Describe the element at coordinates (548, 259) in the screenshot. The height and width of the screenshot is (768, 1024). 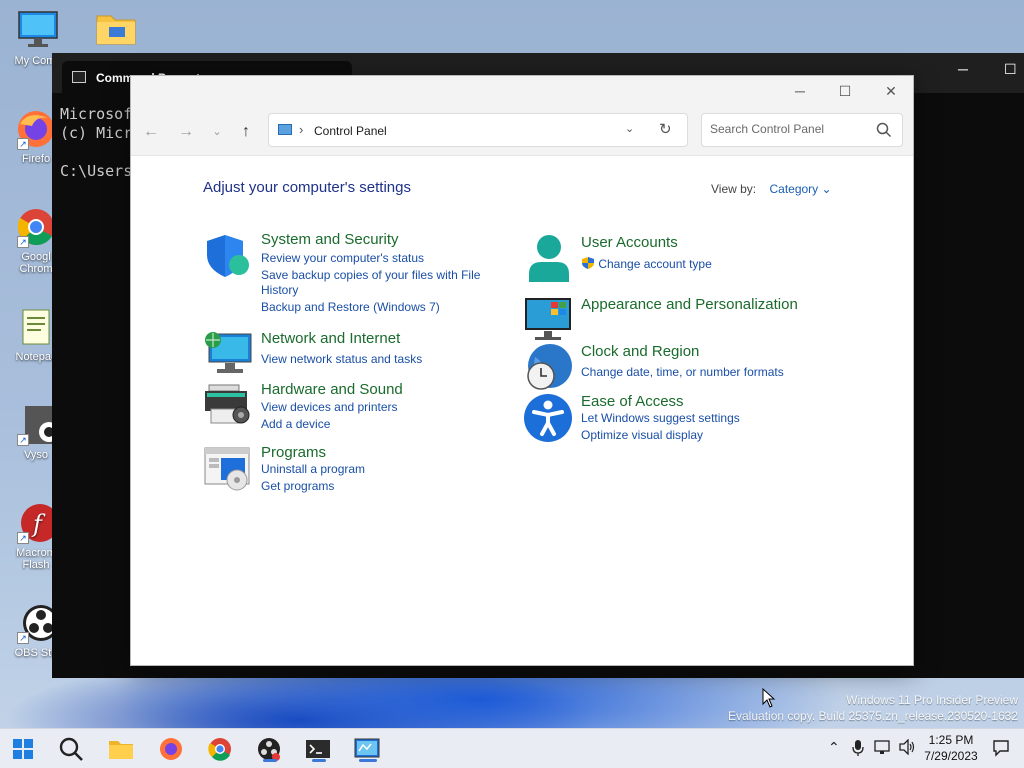
I see `user-icon` at that location.